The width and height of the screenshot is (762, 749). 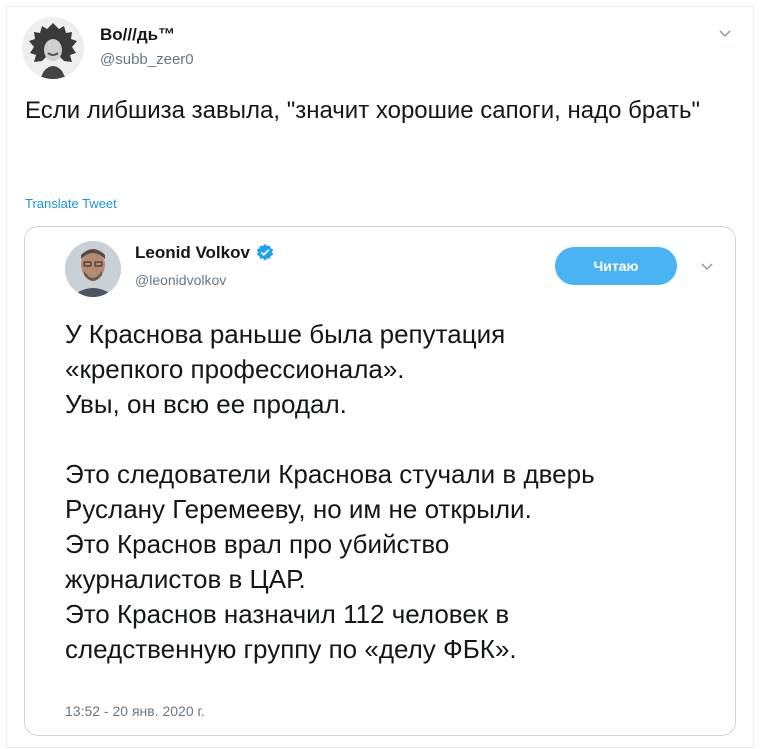 What do you see at coordinates (71, 203) in the screenshot?
I see `translate-tweet-link: Translate Tweet` at bounding box center [71, 203].